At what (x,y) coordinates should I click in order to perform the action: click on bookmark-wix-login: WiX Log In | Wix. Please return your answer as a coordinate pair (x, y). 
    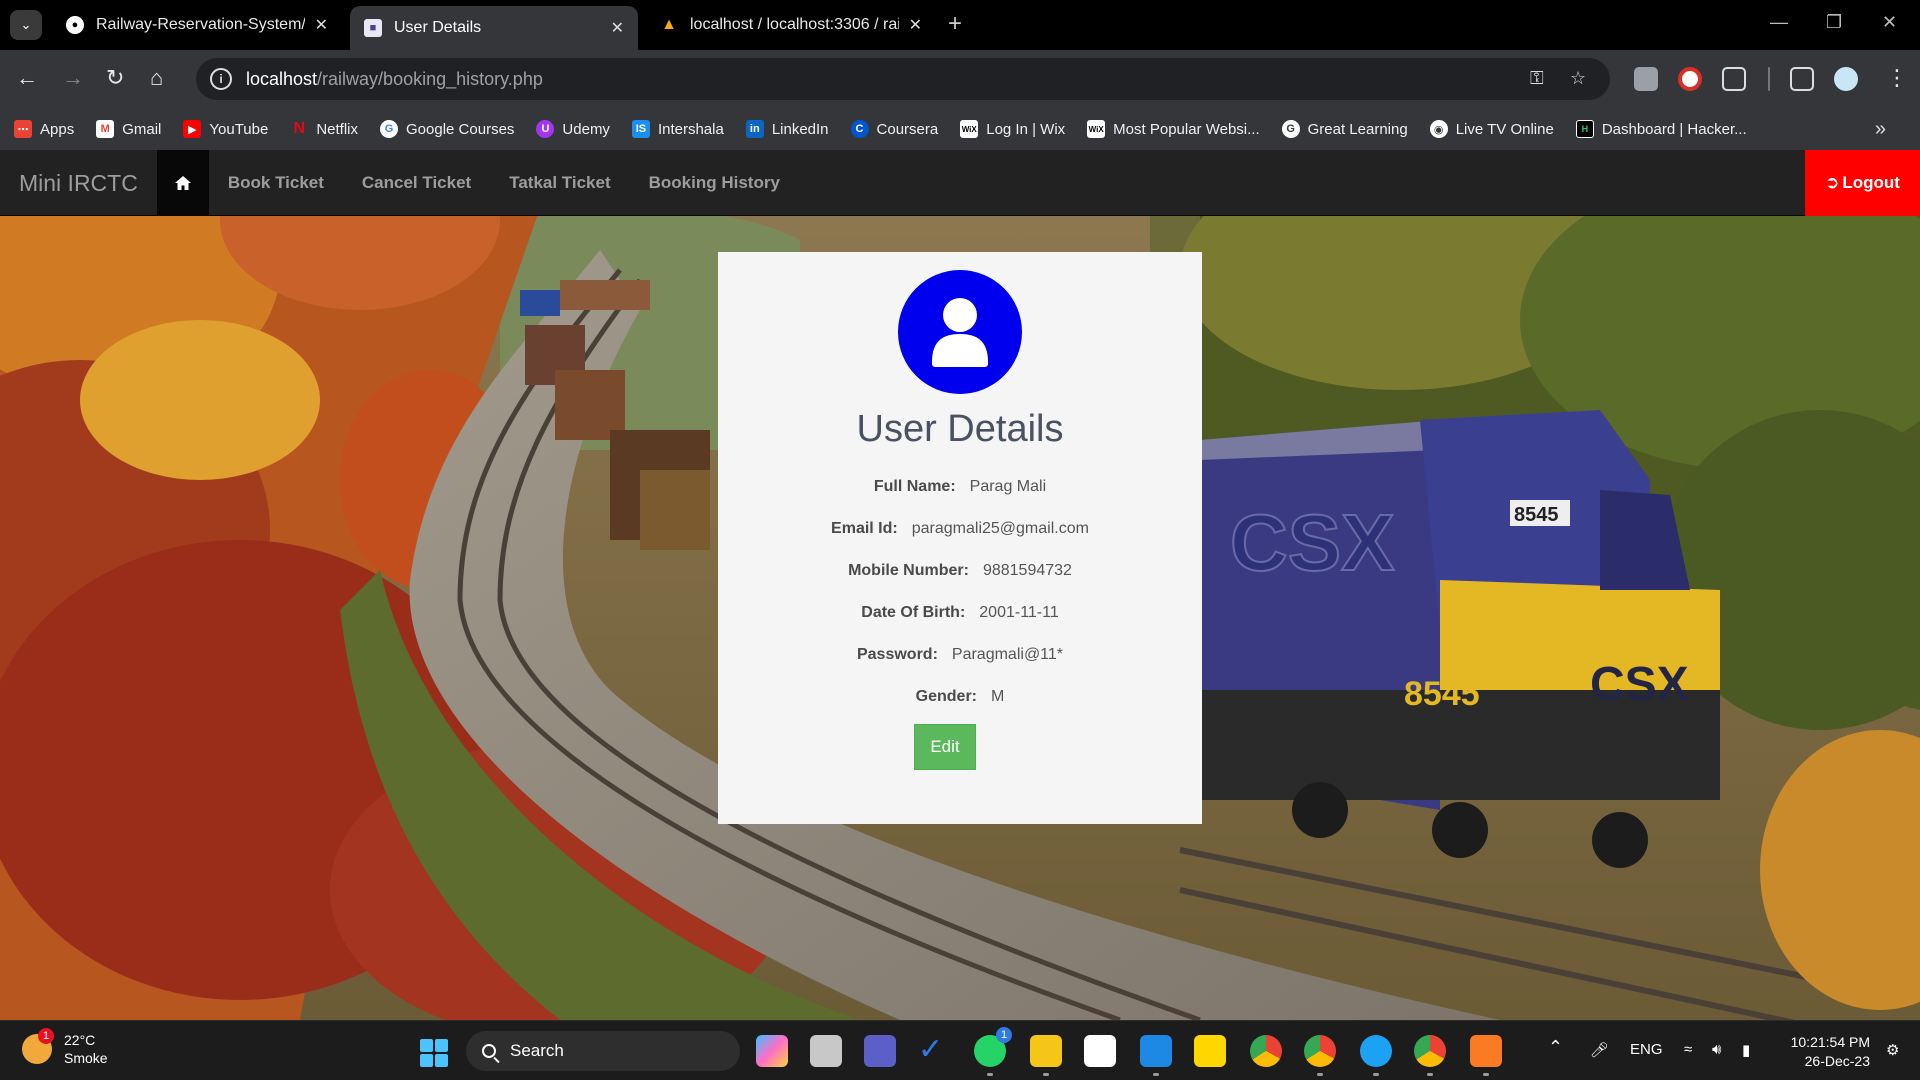
    Looking at the image, I should click on (1012, 129).